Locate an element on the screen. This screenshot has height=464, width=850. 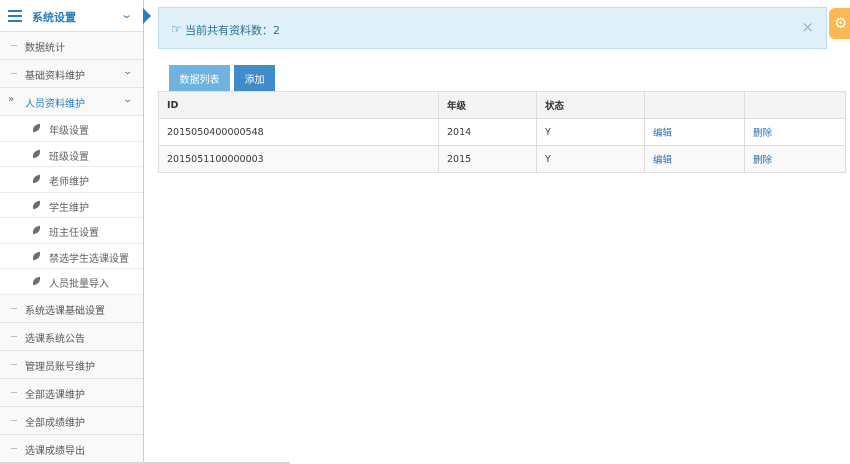
column-header-delete is located at coordinates (795, 105).